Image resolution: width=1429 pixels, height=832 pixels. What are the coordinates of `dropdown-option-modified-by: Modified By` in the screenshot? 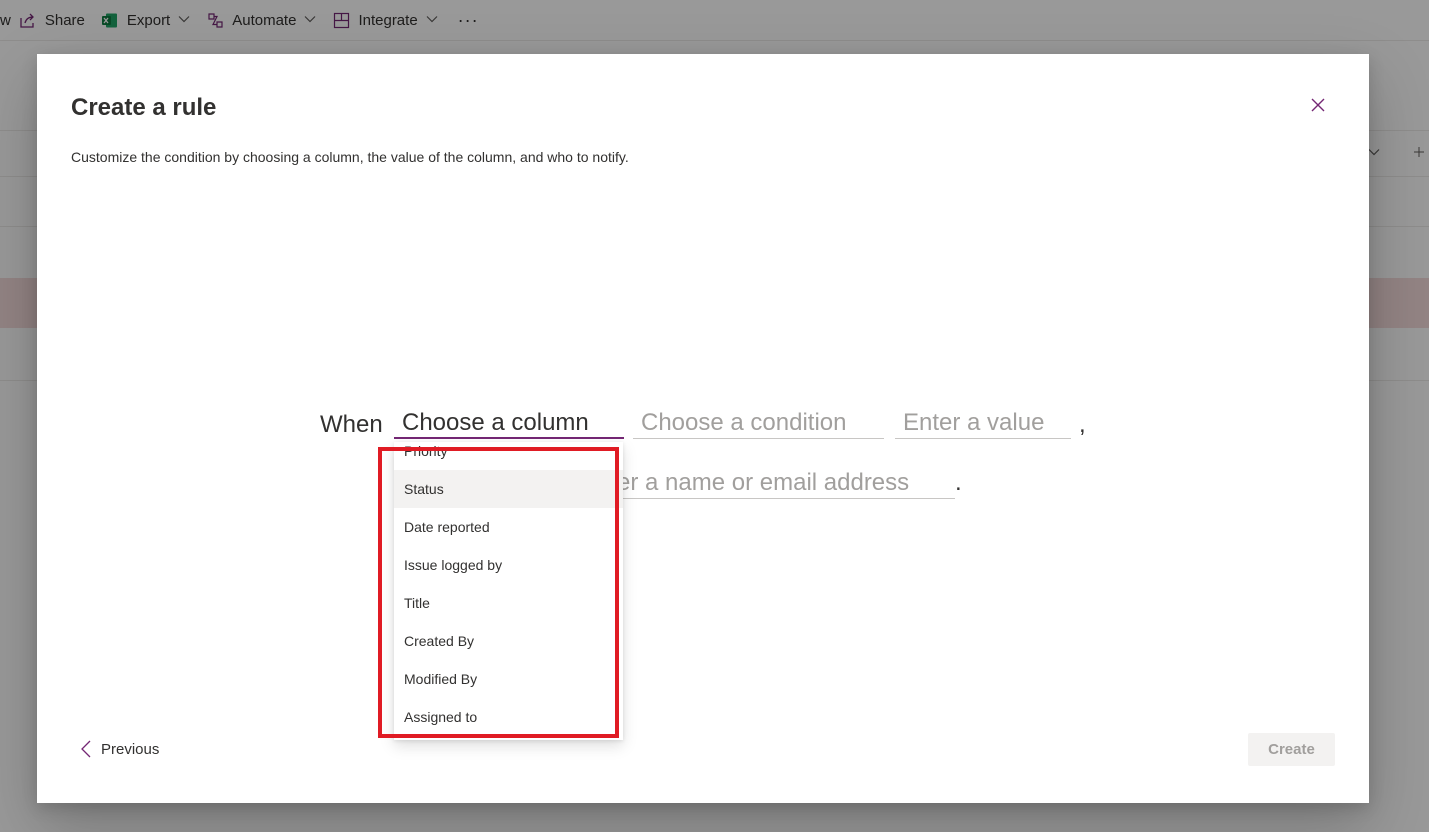 It's located at (508, 679).